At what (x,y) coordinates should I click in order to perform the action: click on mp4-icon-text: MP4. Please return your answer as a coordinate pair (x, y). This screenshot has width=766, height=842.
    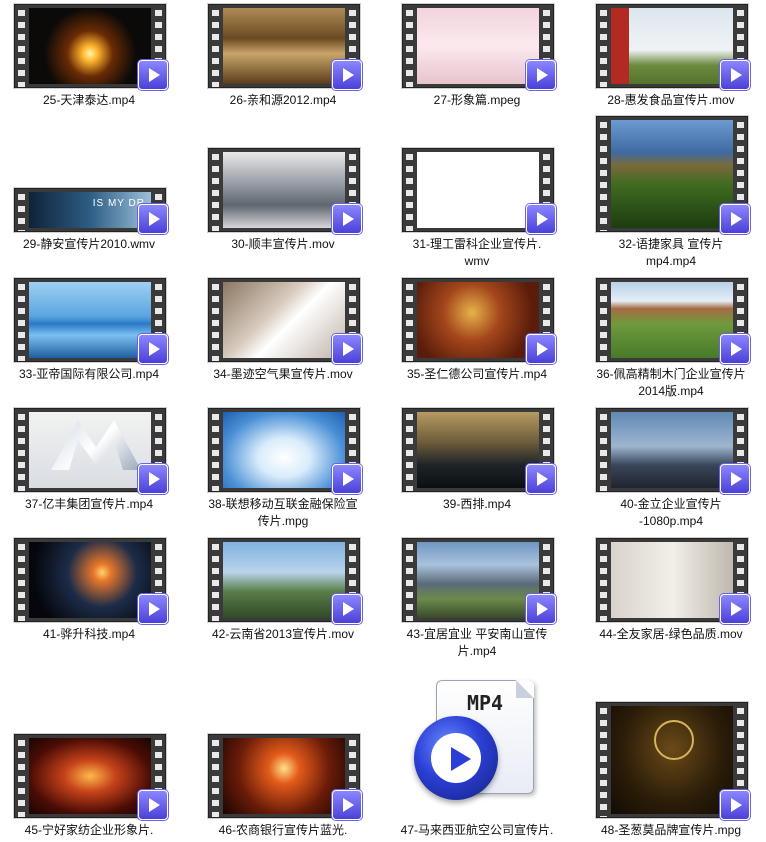
    Looking at the image, I should click on (485, 703).